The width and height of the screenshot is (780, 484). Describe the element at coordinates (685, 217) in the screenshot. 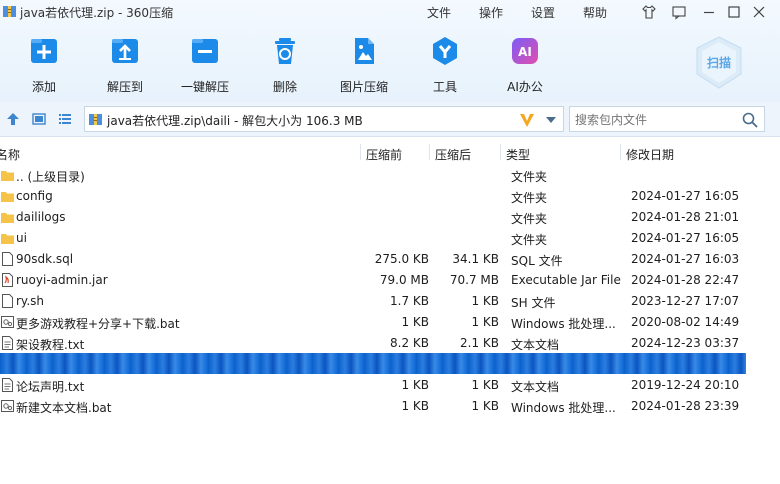

I see `file-date: 2024-01-28 21:01` at that location.